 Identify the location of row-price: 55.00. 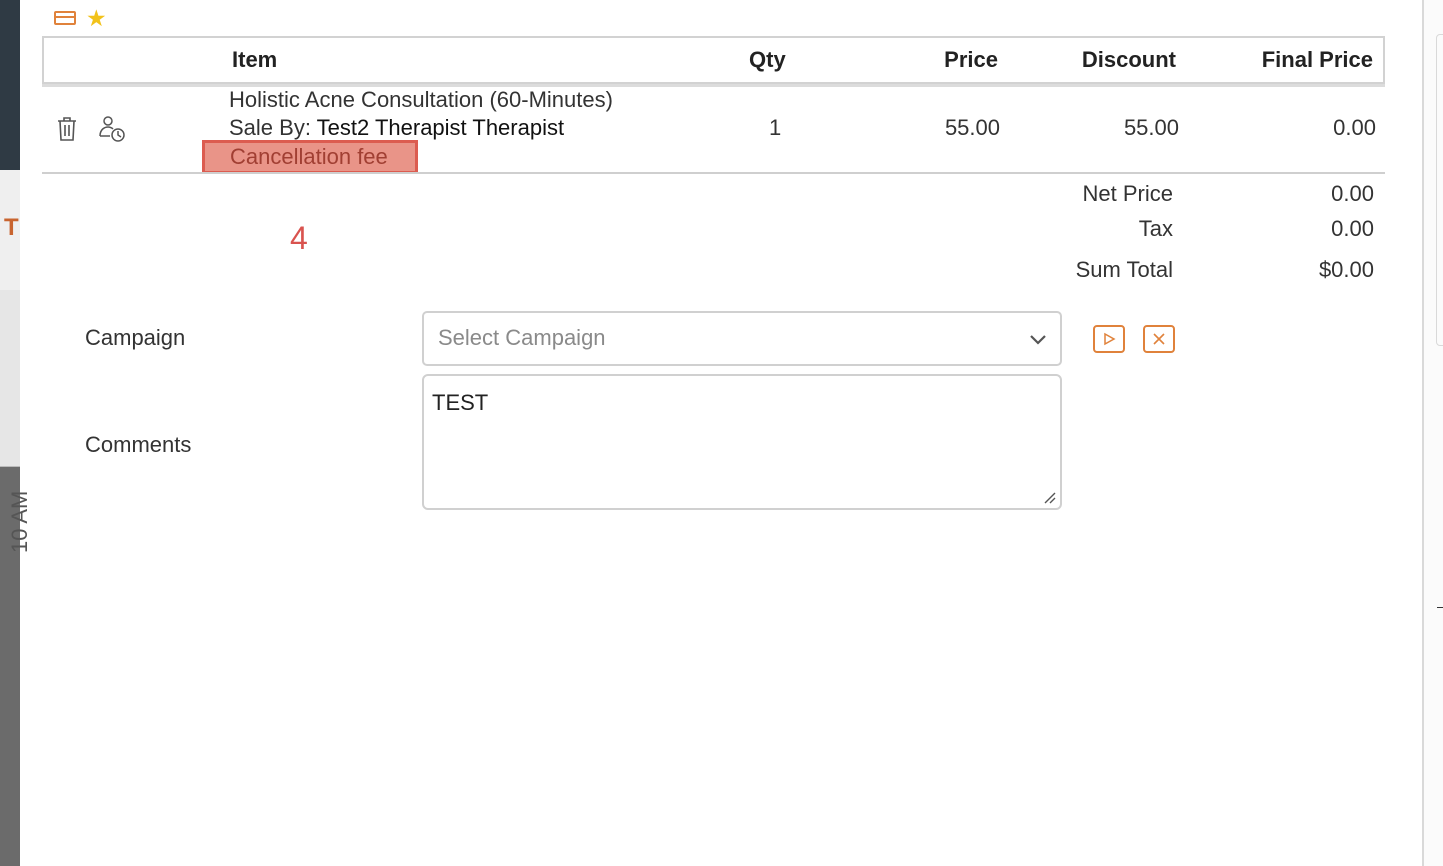
(972, 127).